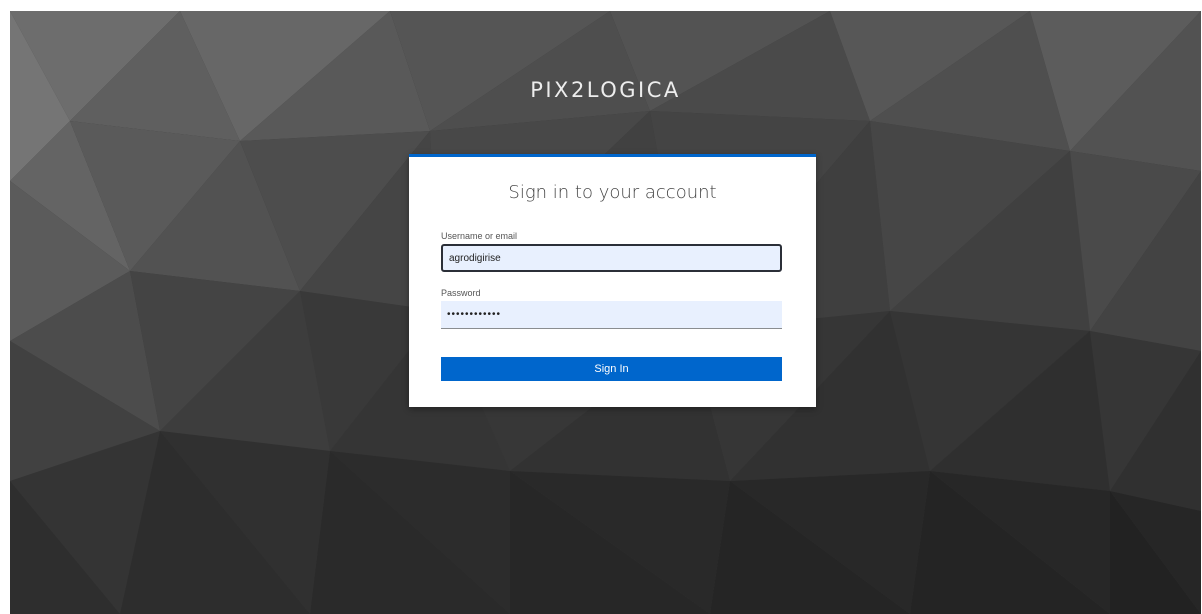  What do you see at coordinates (611, 258) in the screenshot?
I see `username-input` at bounding box center [611, 258].